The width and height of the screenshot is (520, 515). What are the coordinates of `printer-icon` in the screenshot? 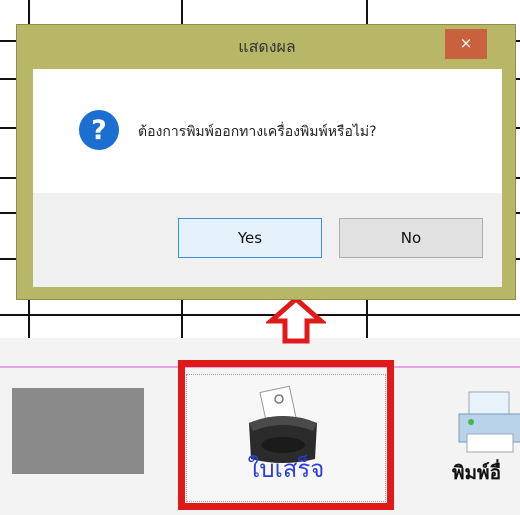 It's located at (489, 422).